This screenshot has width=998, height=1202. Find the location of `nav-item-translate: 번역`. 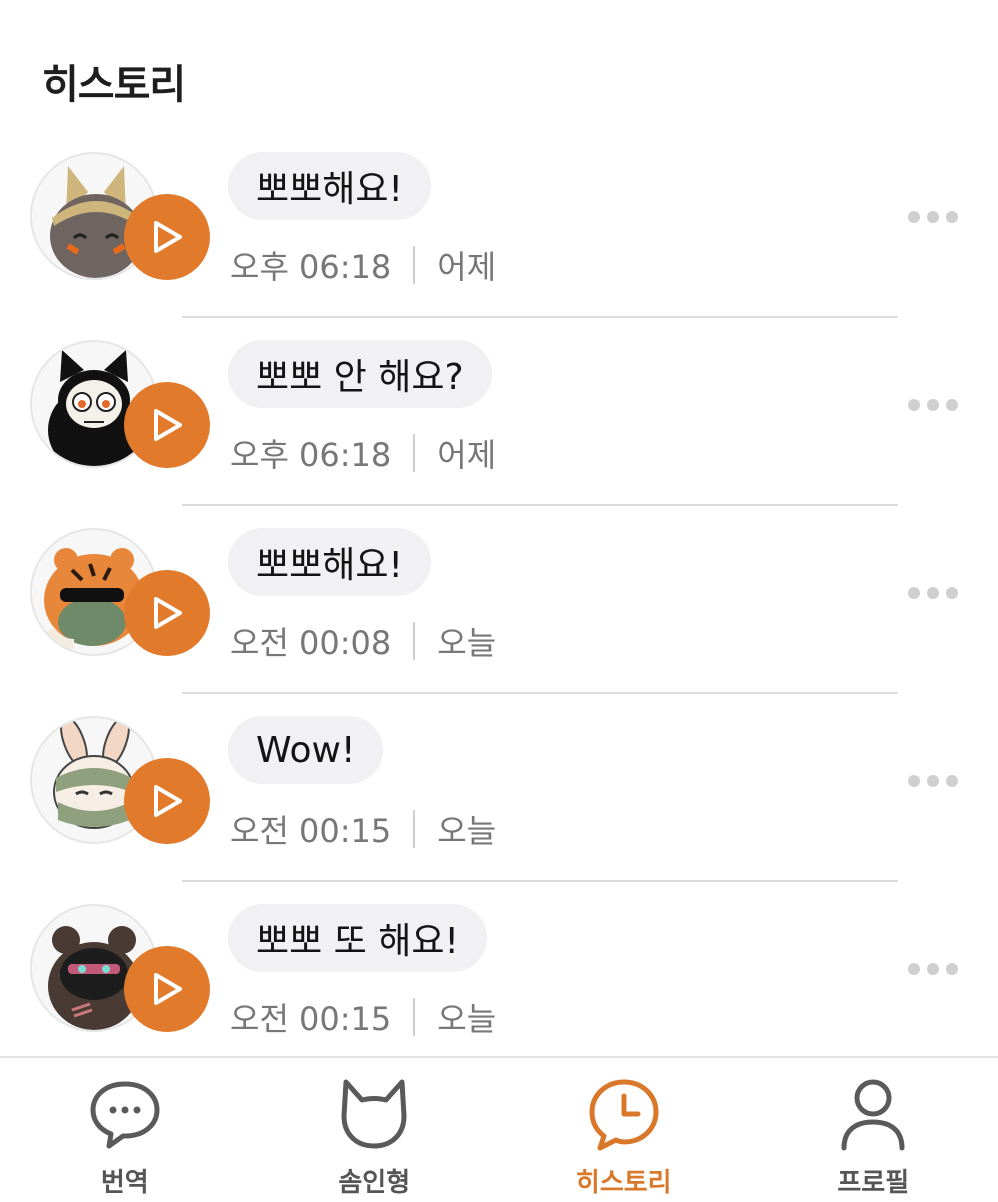

nav-item-translate: 번역 is located at coordinates (125, 1130).